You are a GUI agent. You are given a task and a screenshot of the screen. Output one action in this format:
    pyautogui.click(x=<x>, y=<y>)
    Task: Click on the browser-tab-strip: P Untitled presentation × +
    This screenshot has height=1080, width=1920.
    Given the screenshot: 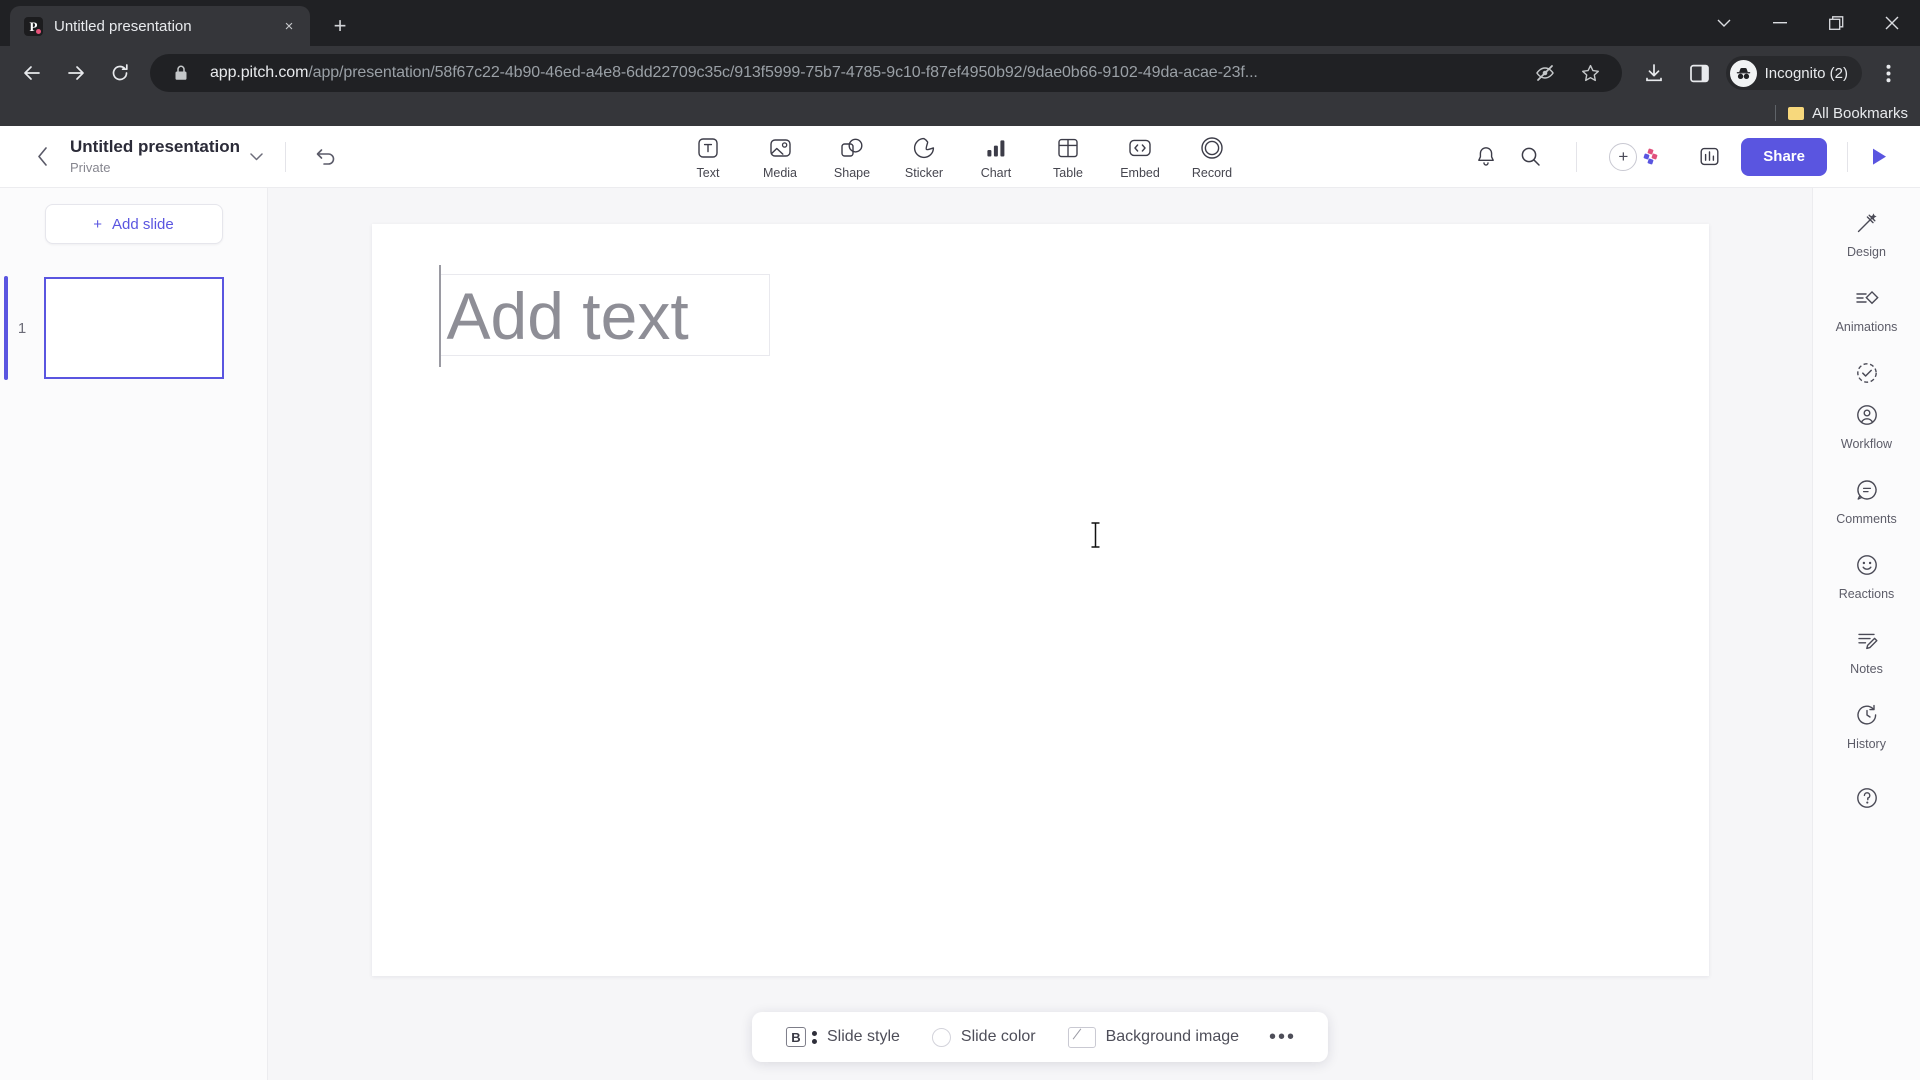 What is the action you would take?
    pyautogui.click(x=960, y=23)
    